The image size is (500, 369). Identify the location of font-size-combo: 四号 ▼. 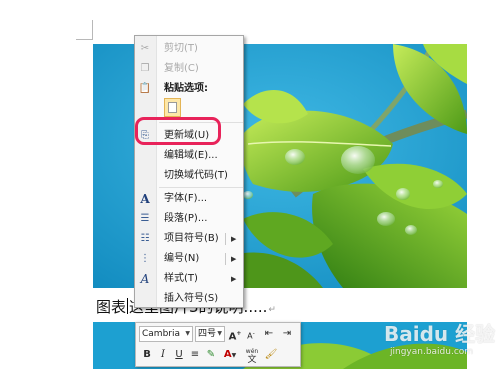
(210, 334).